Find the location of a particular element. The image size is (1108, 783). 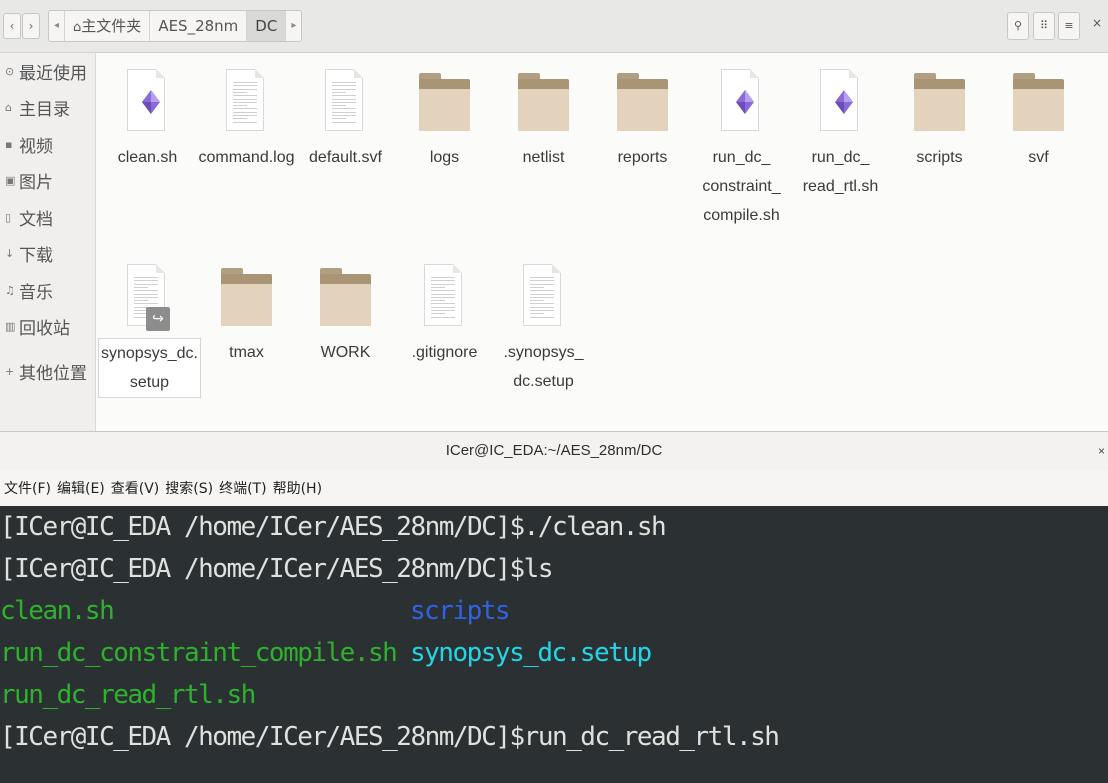

terminal-titlebar: ICer@IC_EDA:~/AES_28nm/DC × is located at coordinates (554, 451).